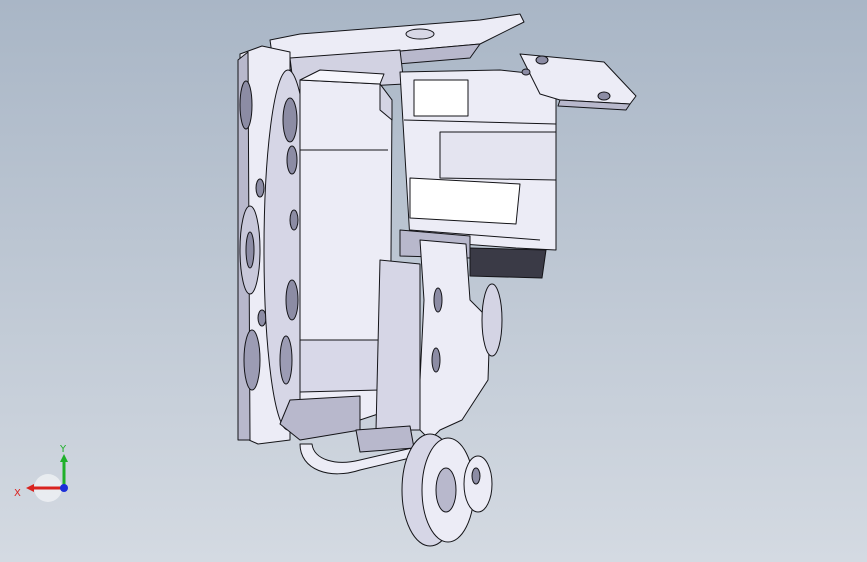 This screenshot has width=867, height=562. I want to click on x-axis-label: X, so click(17, 493).